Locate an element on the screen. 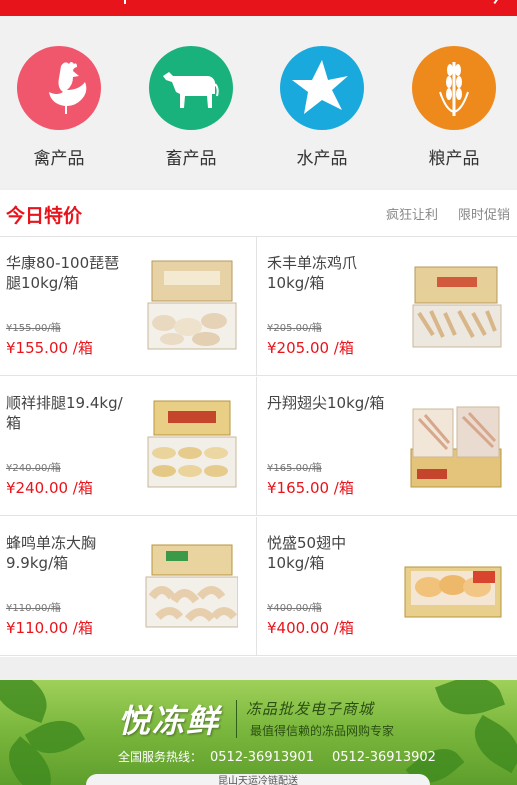 The image size is (517, 785). product-card: 顺祥排腿19.4kg/箱 ¥240.00/箱 ¥240.00 /箱 is located at coordinates (128, 446).